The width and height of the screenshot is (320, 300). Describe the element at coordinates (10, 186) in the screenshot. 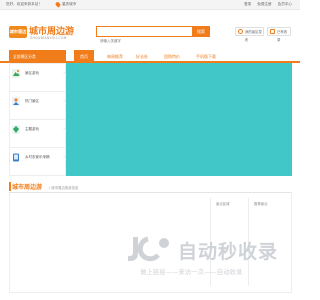

I see `section-accent-bar` at that location.